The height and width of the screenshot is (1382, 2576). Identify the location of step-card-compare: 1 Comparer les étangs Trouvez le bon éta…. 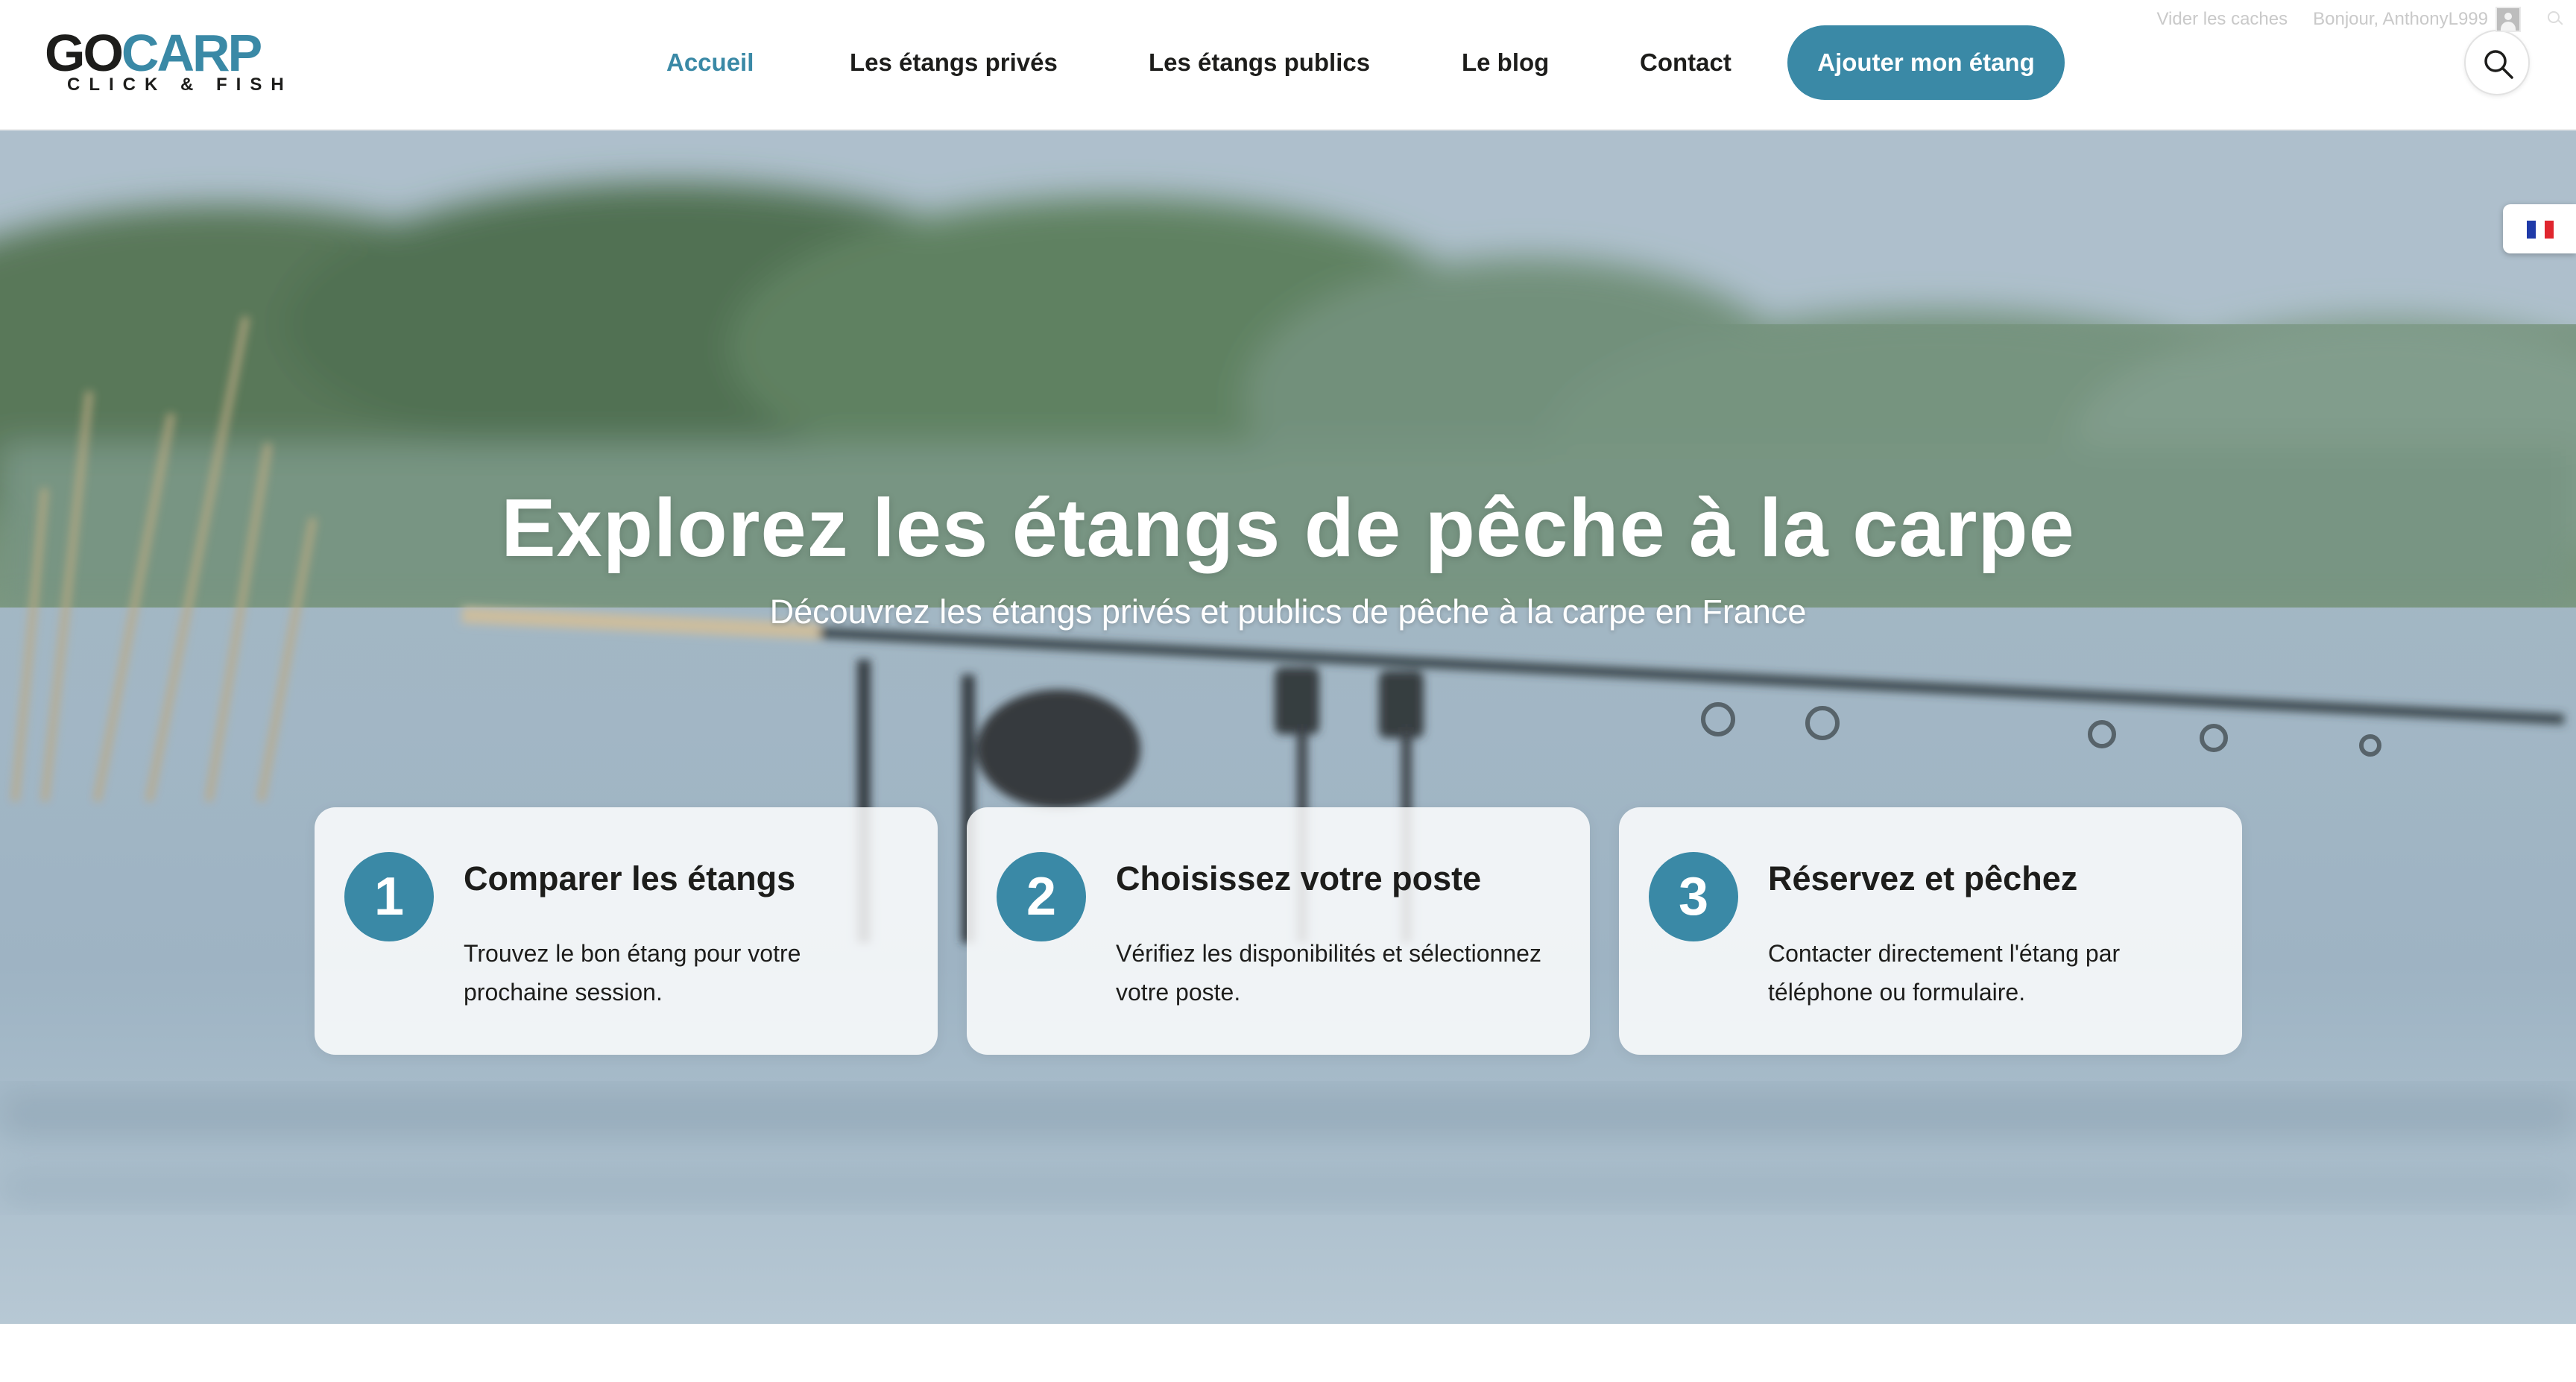
(626, 931).